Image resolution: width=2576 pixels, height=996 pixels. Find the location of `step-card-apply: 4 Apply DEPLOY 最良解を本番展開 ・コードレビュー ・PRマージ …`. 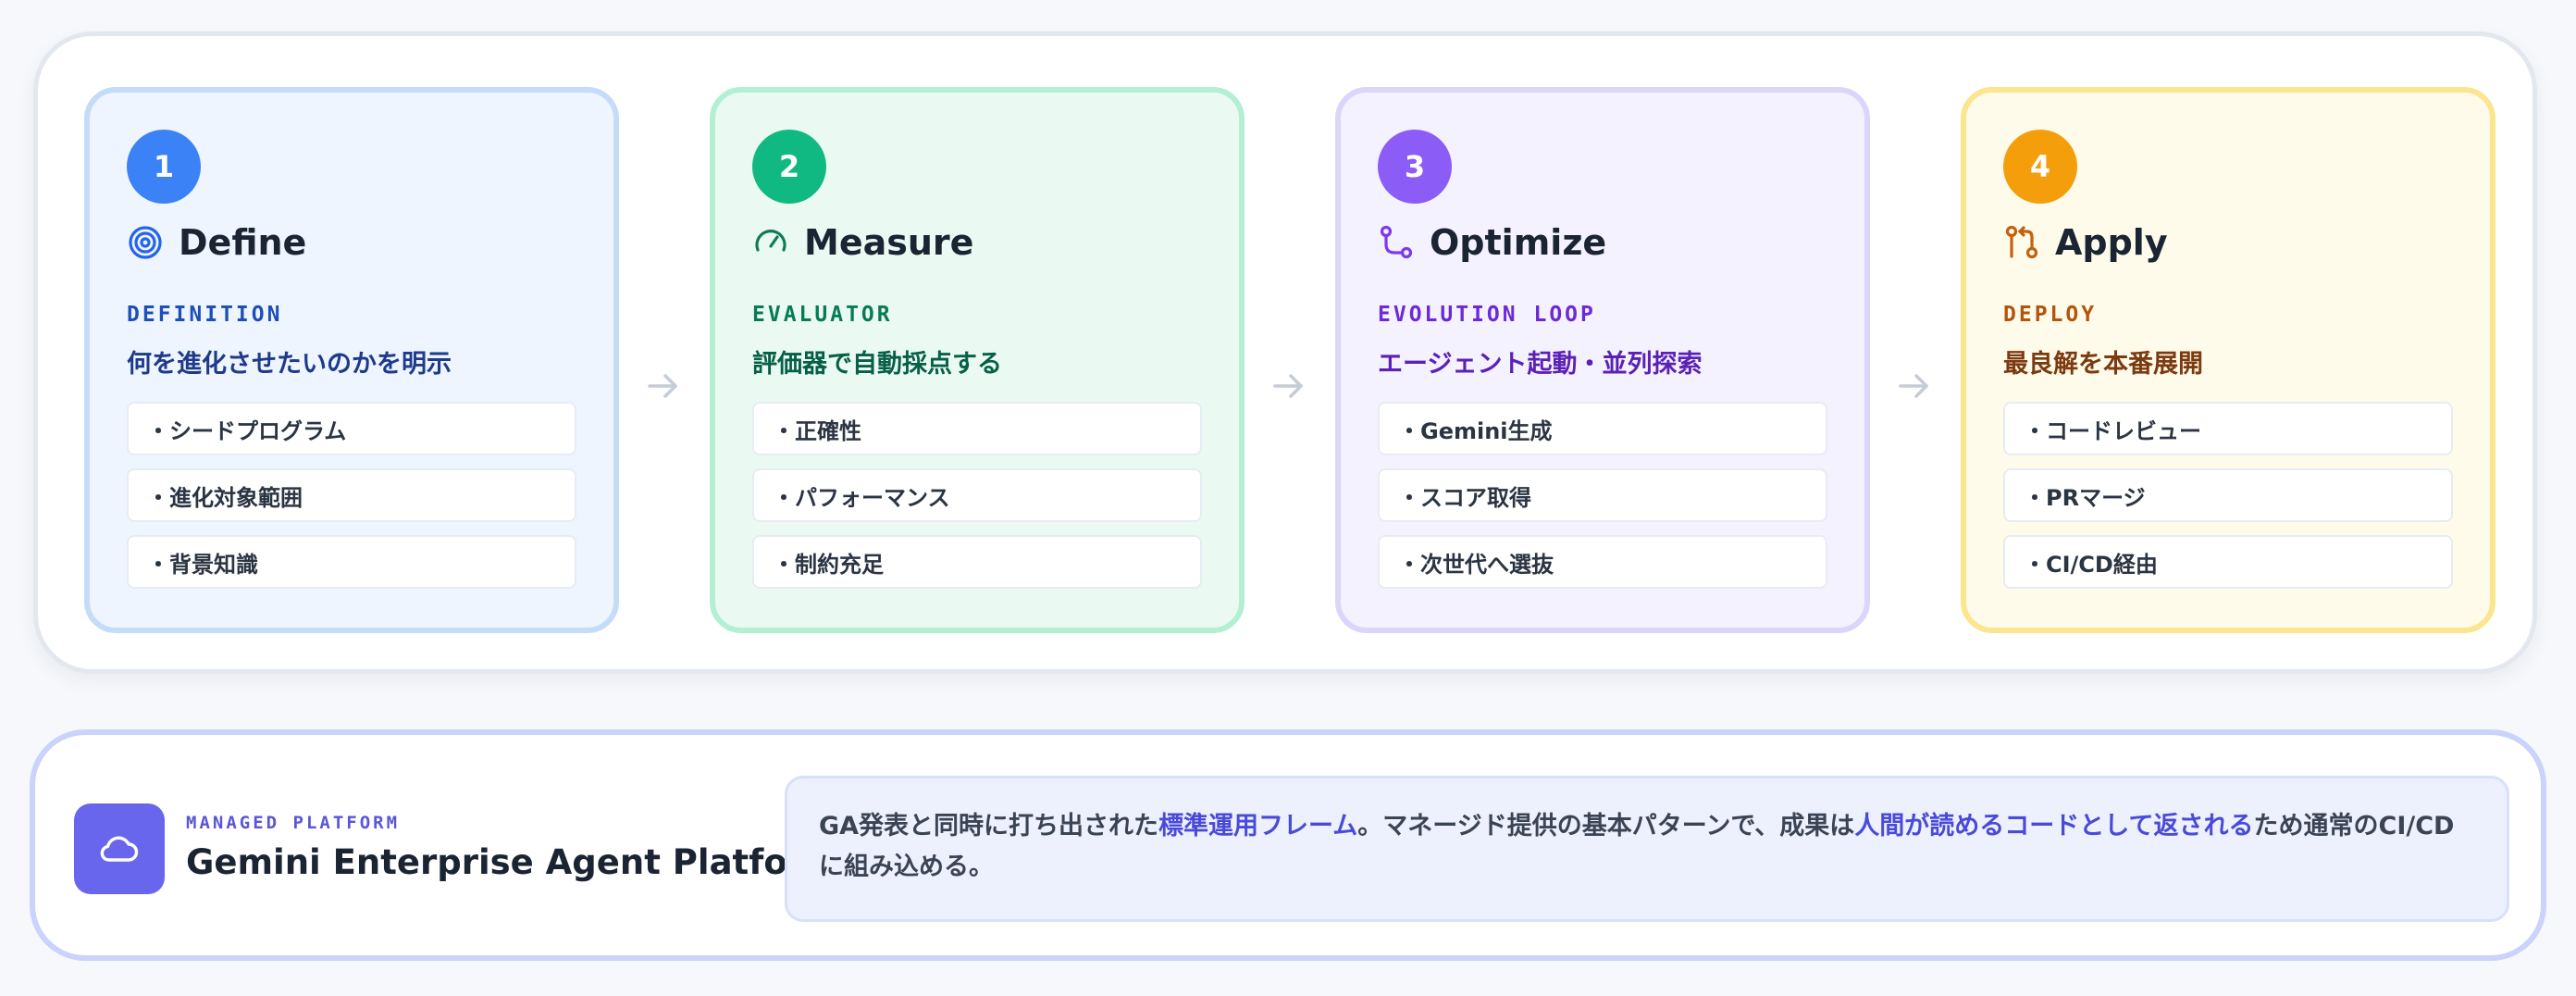

step-card-apply: 4 Apply DEPLOY 最良解を本番展開 ・コードレビュー ・PRマージ … is located at coordinates (2228, 360).